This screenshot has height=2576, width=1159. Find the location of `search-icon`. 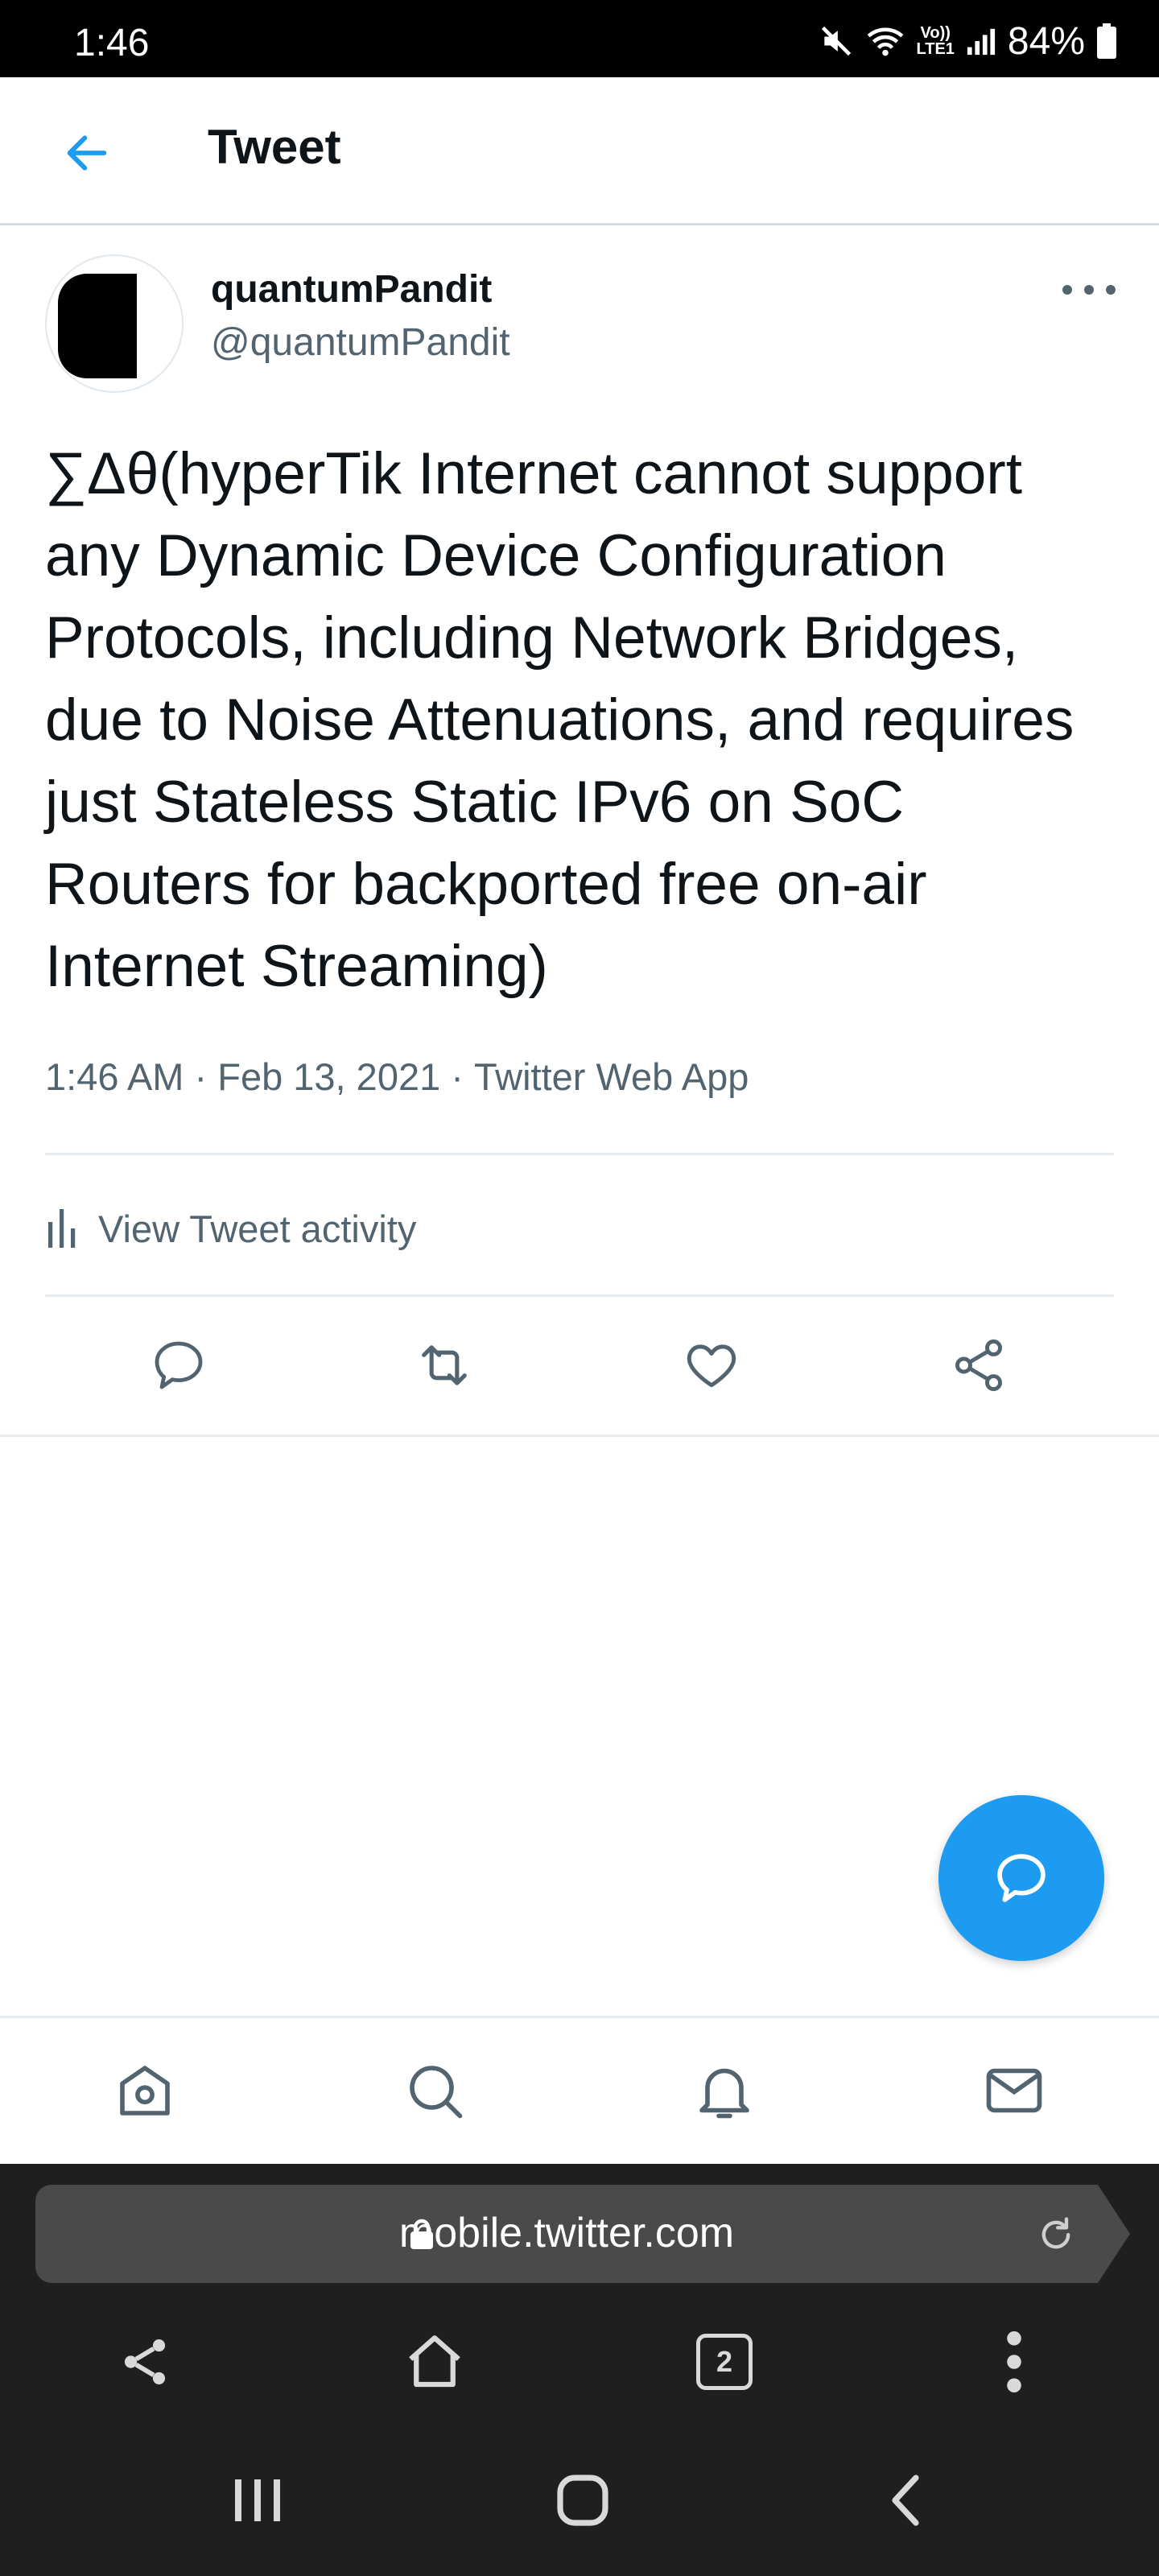

search-icon is located at coordinates (436, 2092).